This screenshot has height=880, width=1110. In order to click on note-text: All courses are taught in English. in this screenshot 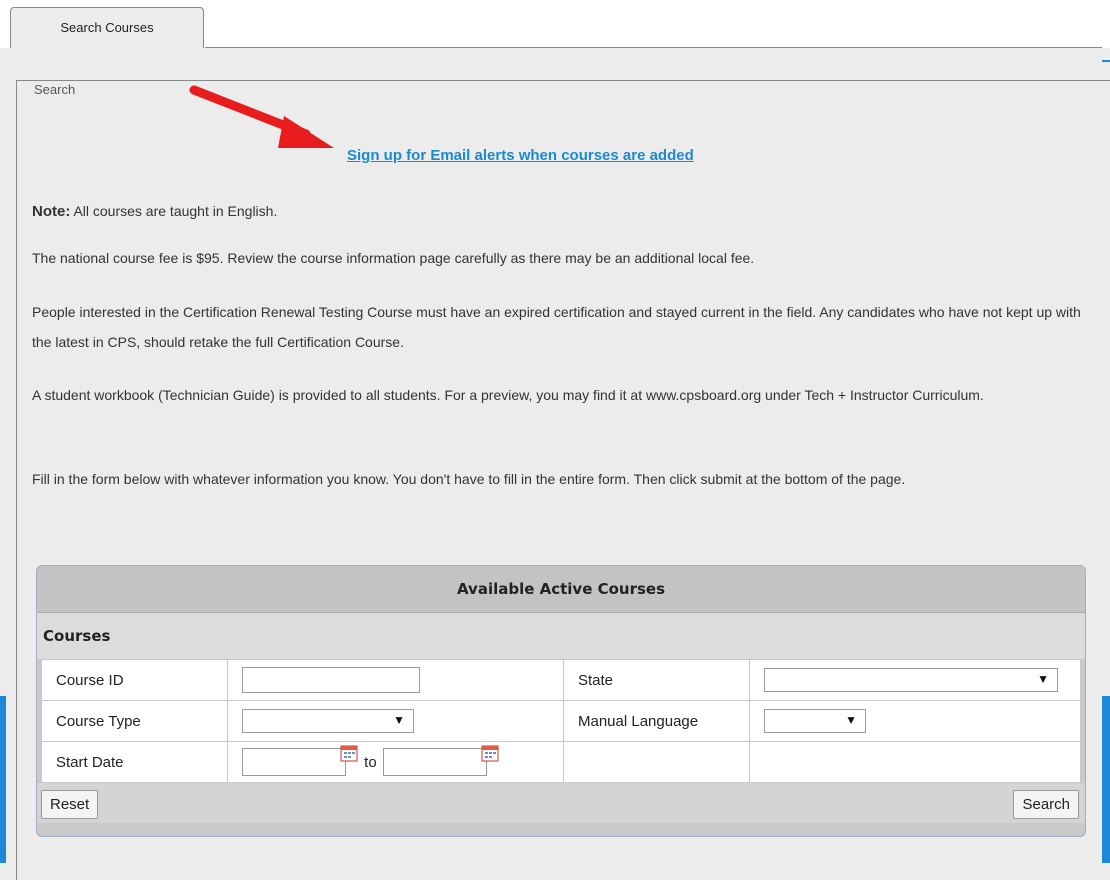, I will do `click(174, 211)`.